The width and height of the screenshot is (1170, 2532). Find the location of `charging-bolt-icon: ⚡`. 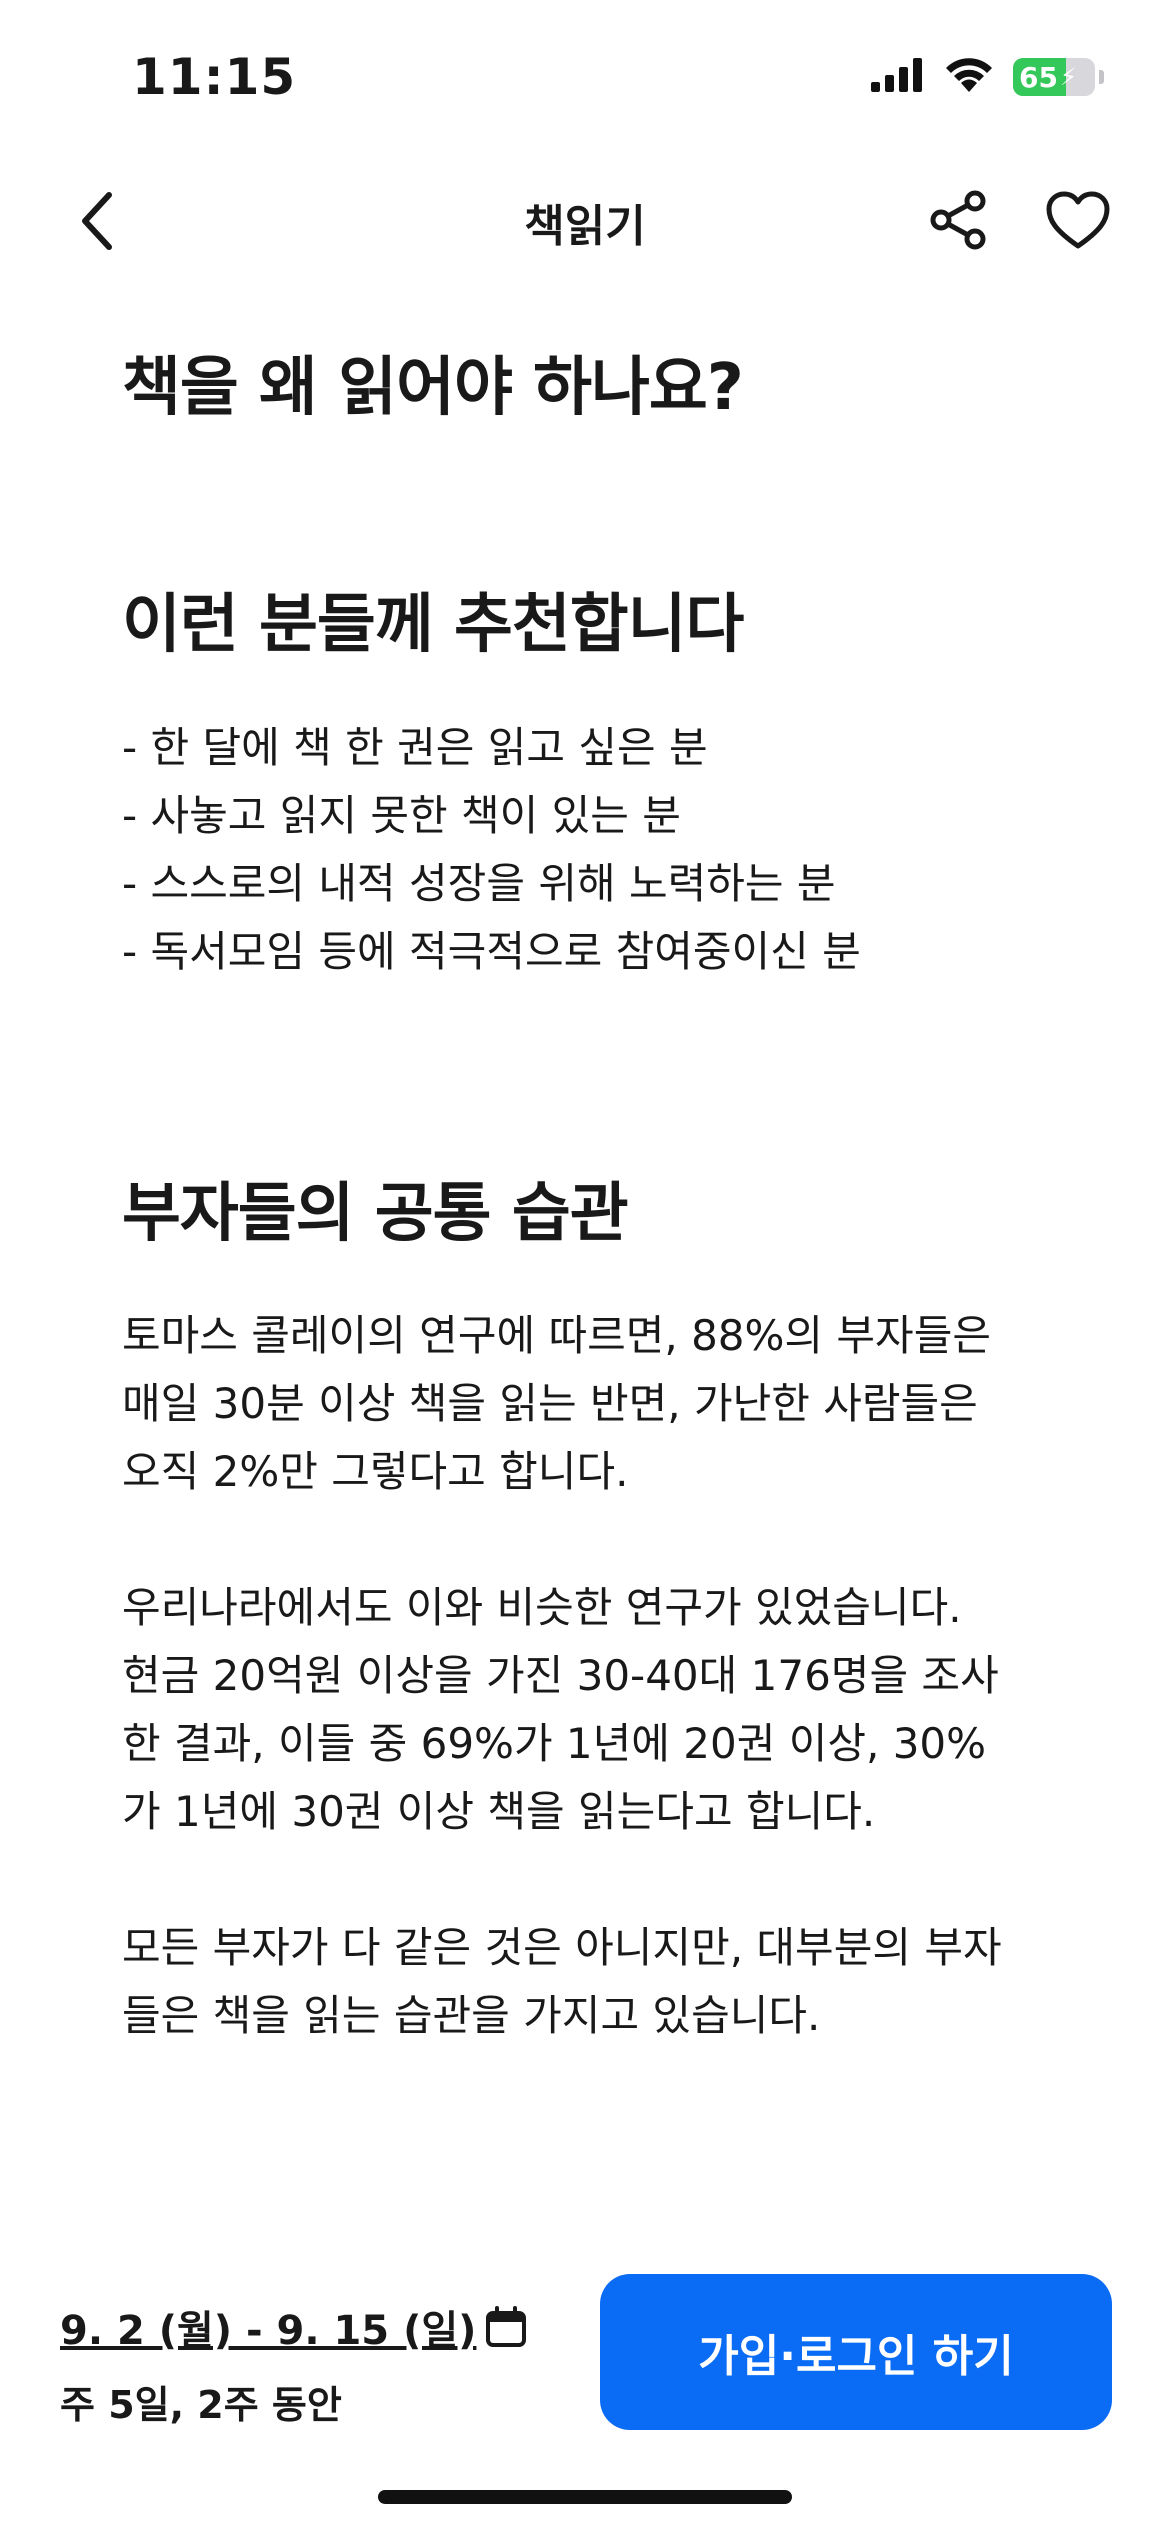

charging-bolt-icon: ⚡ is located at coordinates (1068, 77).